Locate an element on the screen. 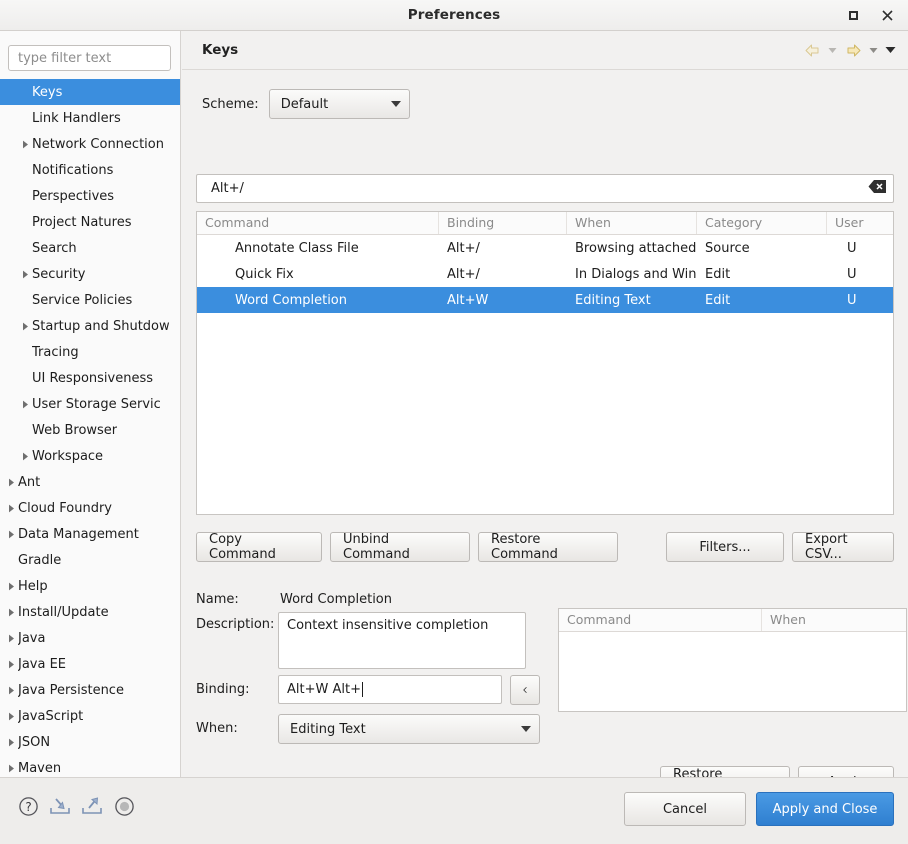 Image resolution: width=908 pixels, height=844 pixels. close-button is located at coordinates (887, 16).